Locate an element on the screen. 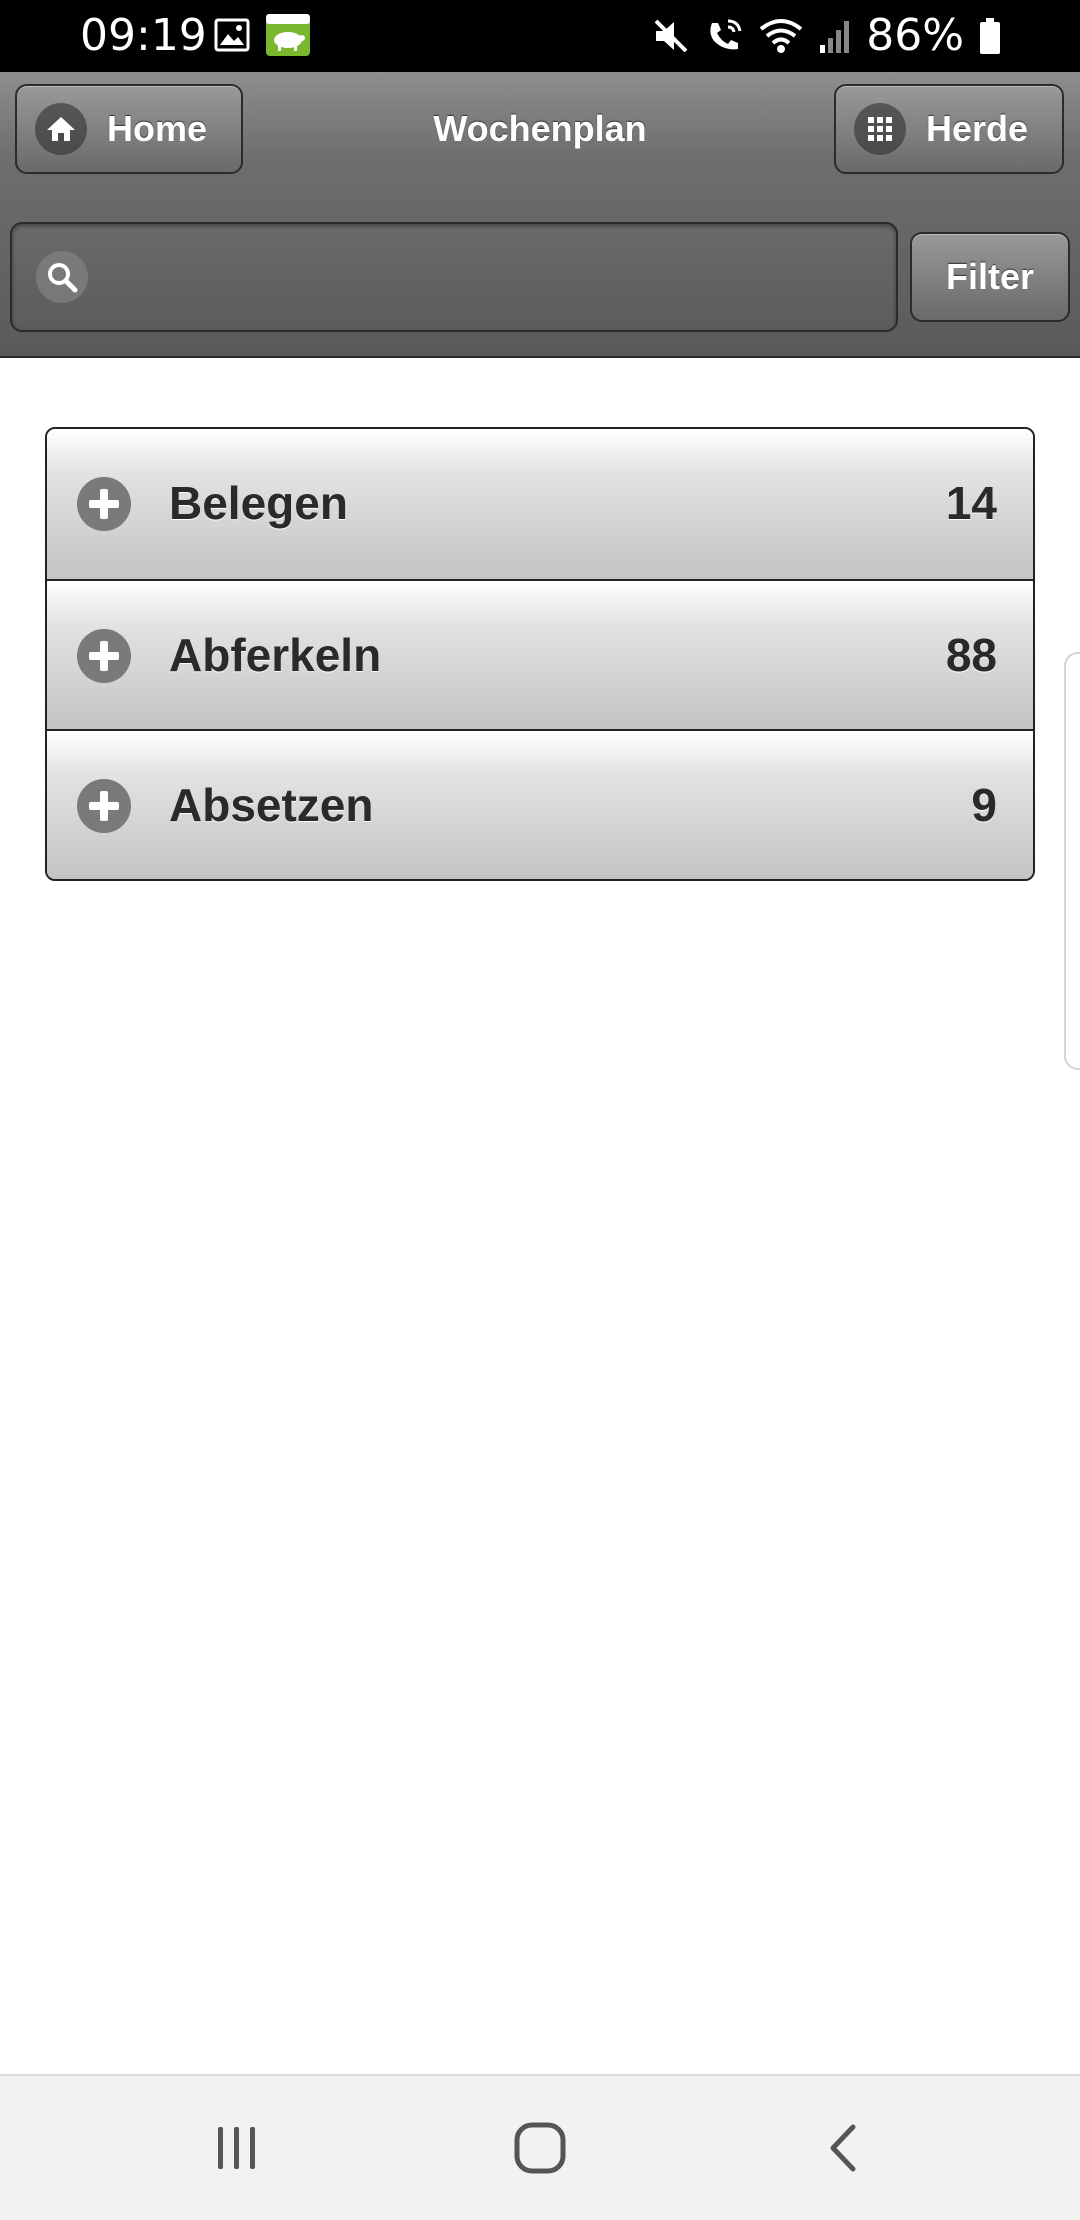 This screenshot has width=1080, height=2220. search-box is located at coordinates (454, 277).